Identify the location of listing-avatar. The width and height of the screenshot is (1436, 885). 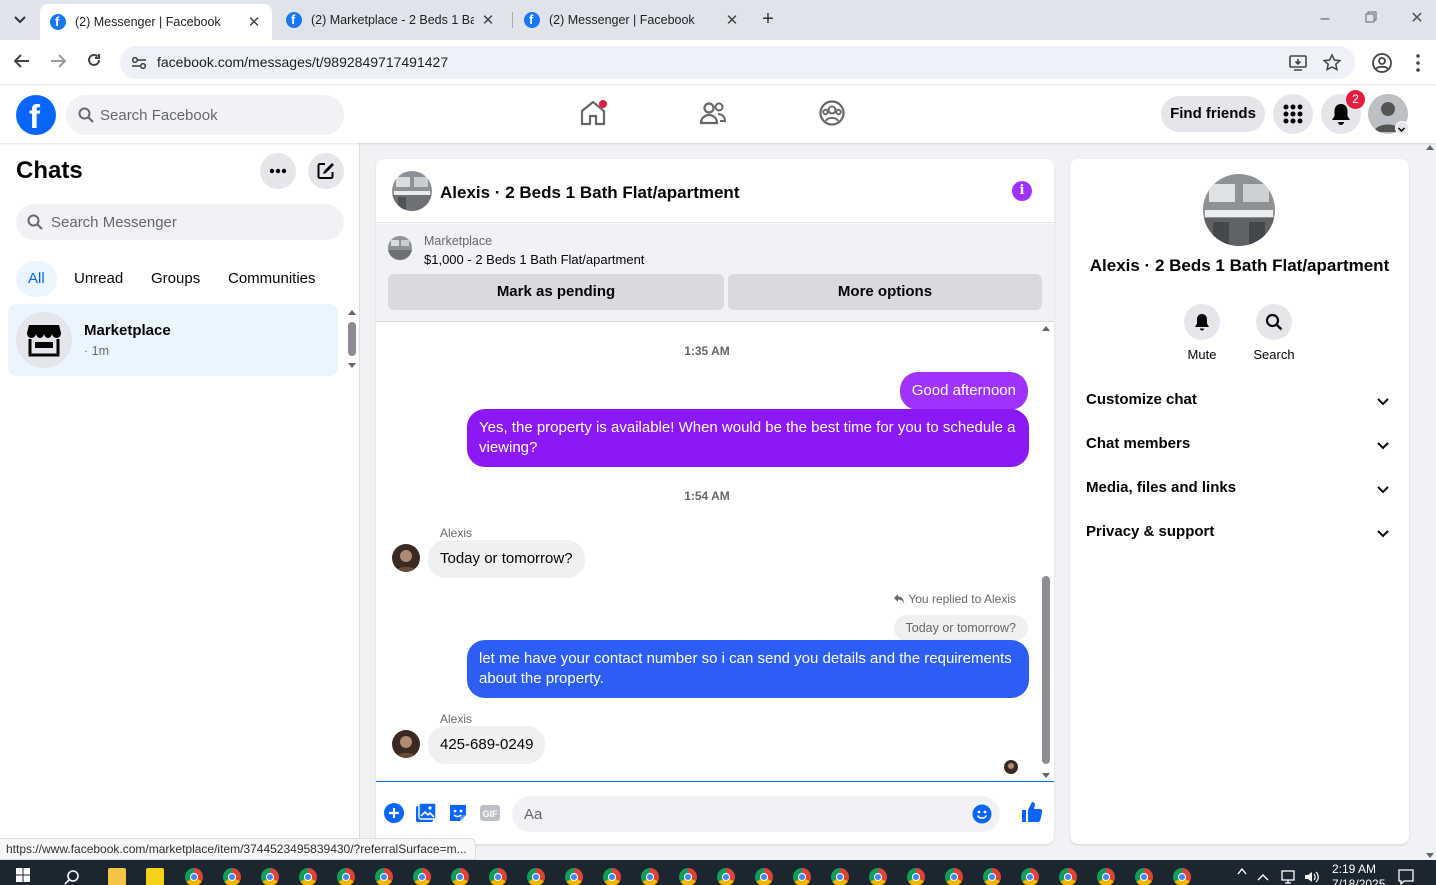
(412, 191).